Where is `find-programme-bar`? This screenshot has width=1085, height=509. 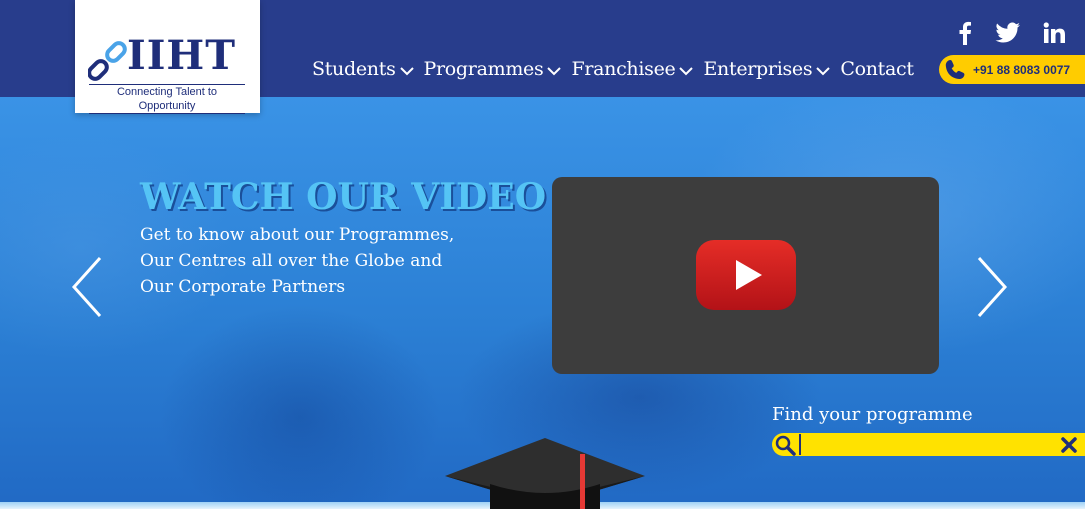 find-programme-bar is located at coordinates (928, 444).